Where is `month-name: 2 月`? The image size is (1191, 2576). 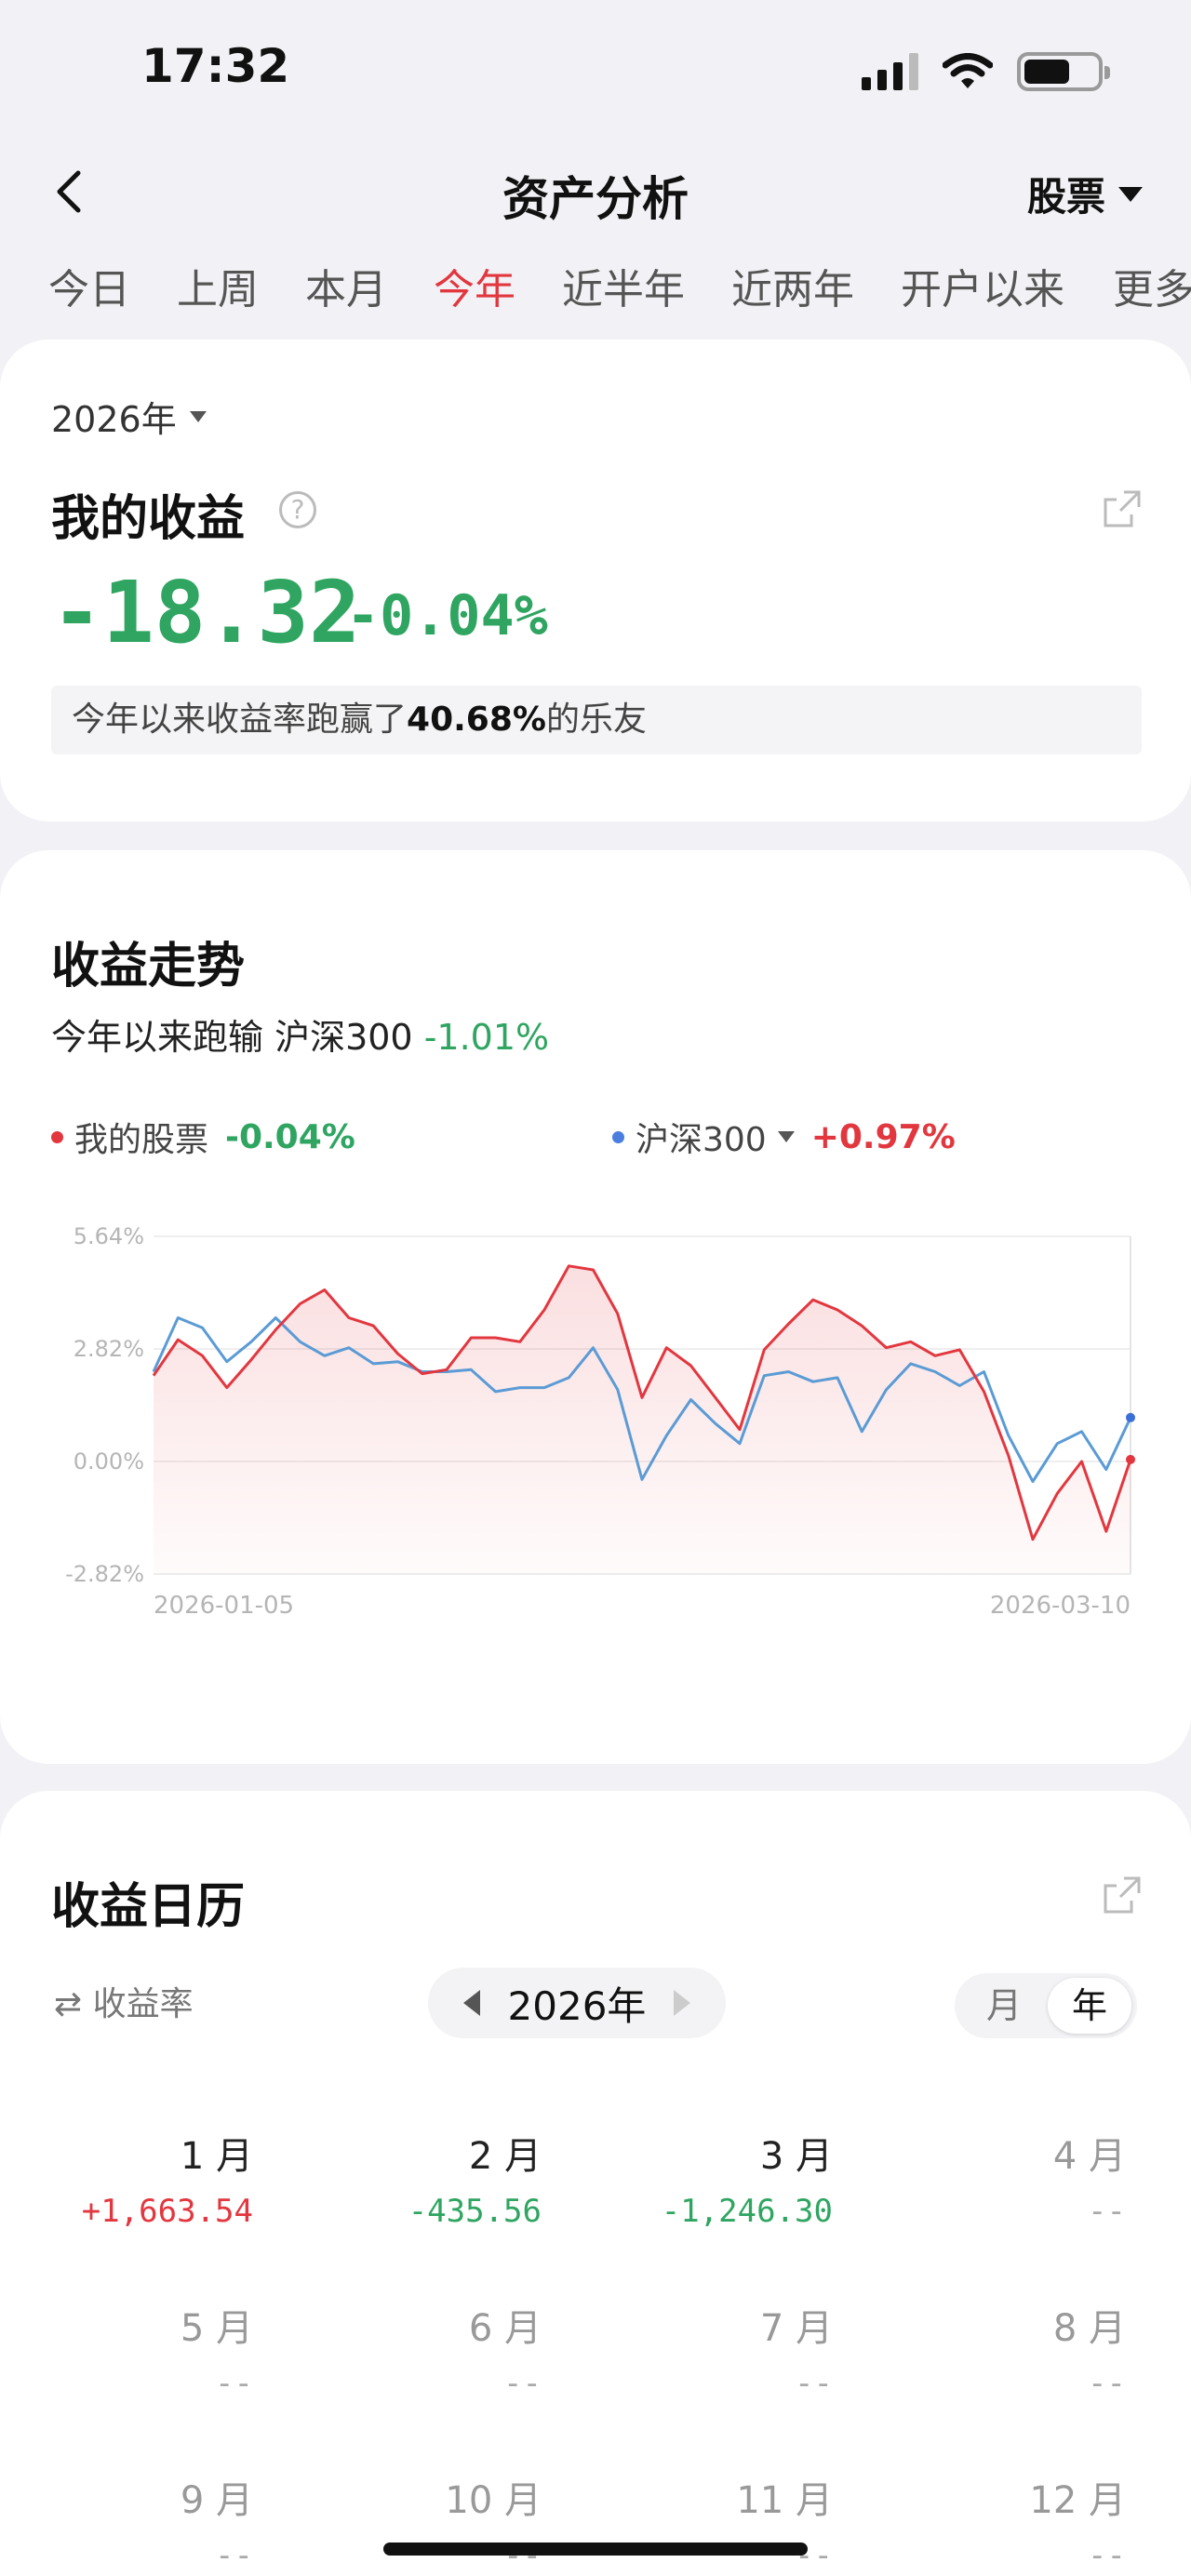 month-name: 2 月 is located at coordinates (505, 2156).